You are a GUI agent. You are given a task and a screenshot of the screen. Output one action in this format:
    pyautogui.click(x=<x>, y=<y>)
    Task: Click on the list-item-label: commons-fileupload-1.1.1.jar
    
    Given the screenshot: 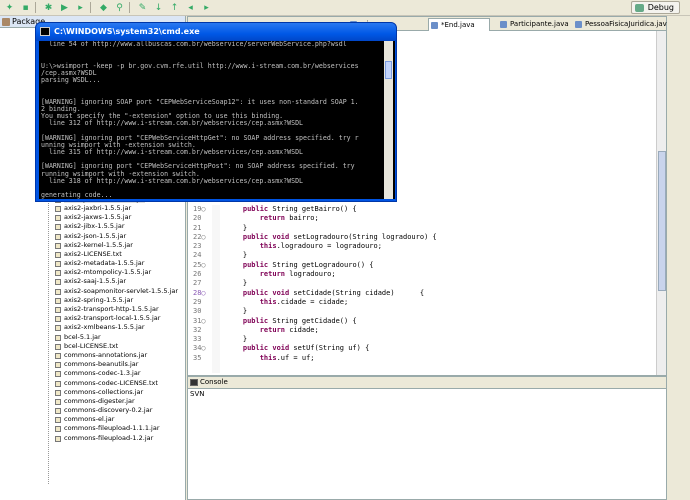 What is the action you would take?
    pyautogui.click(x=112, y=428)
    